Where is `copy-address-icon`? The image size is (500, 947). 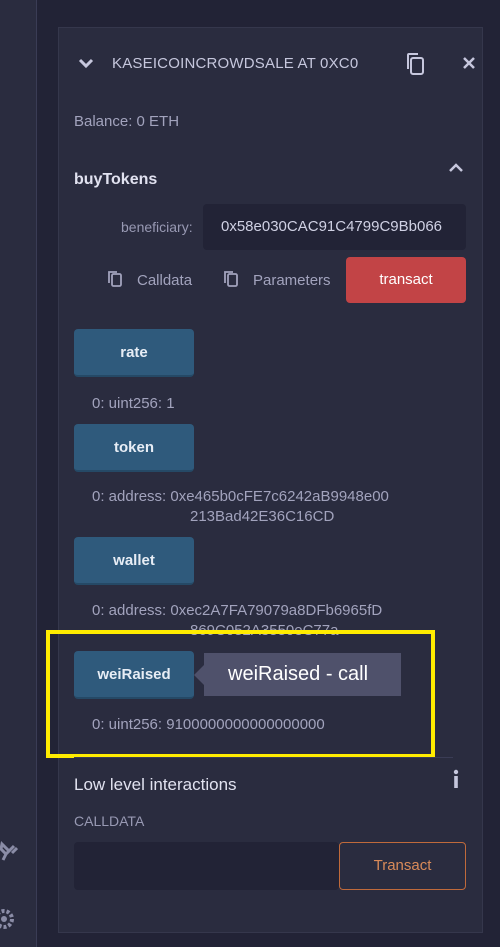 copy-address-icon is located at coordinates (416, 64).